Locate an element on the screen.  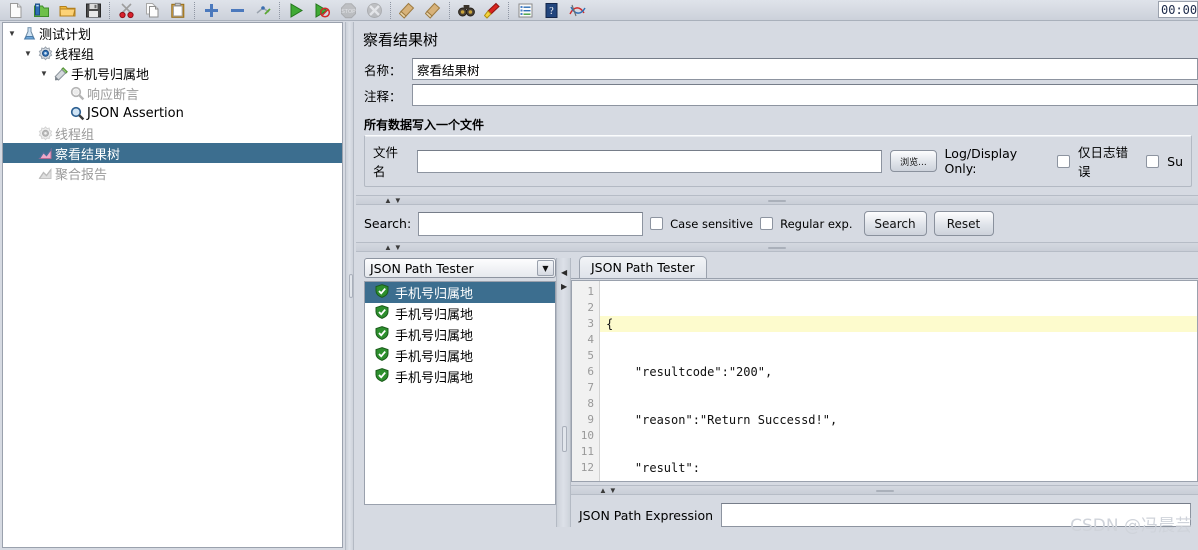
templates-icon is located at coordinates (41, 10).